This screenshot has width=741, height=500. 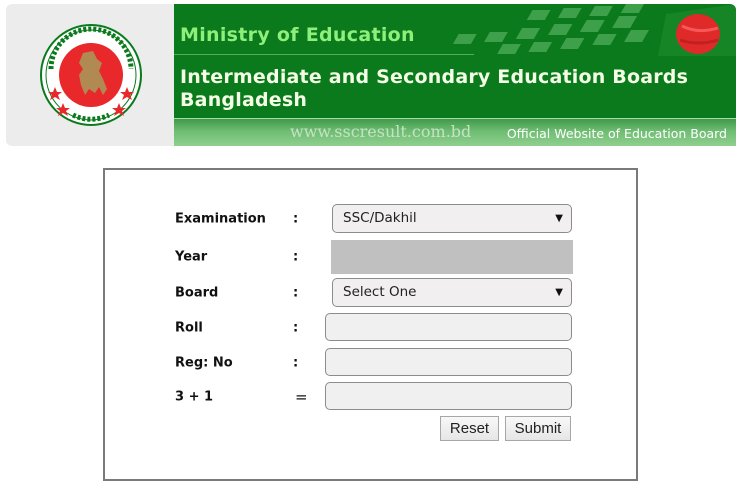 What do you see at coordinates (452, 218) in the screenshot?
I see `examination-select: SSC/Dakhil ▼` at bounding box center [452, 218].